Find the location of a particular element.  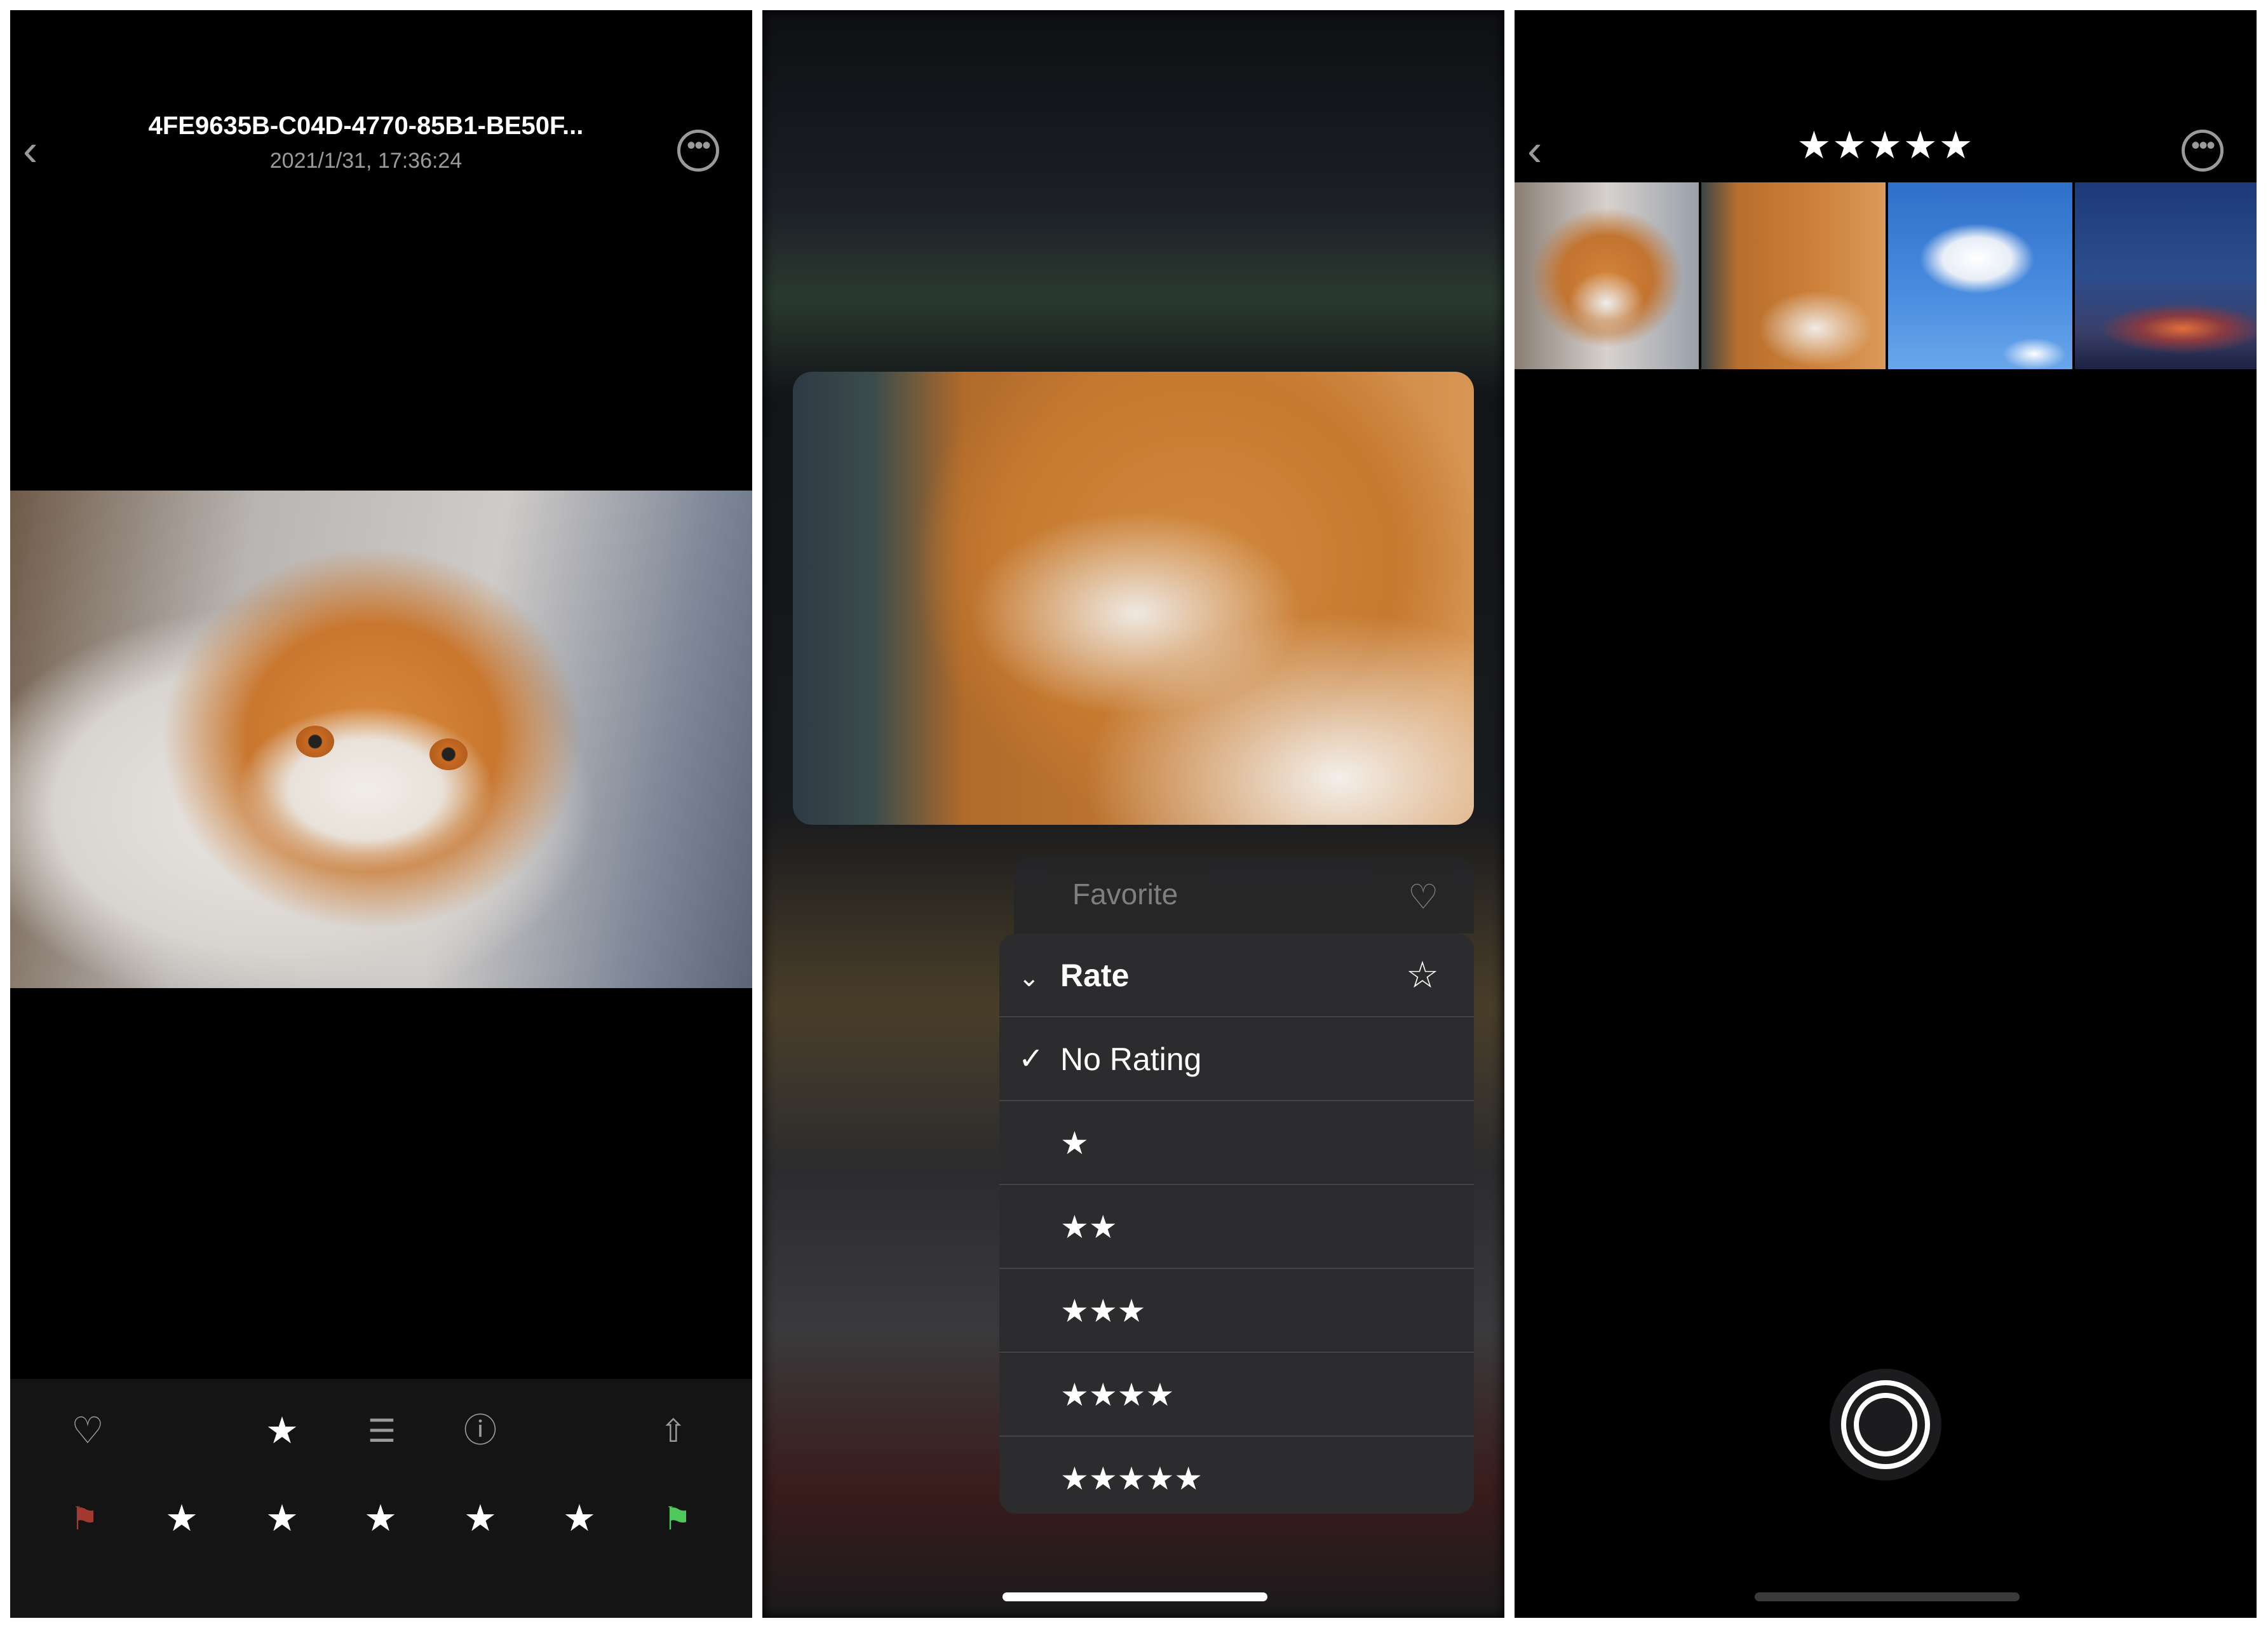

rating-option-5: ★★★★★ is located at coordinates (1236, 1475).